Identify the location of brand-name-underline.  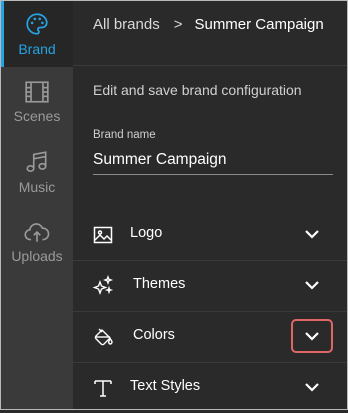
(213, 174).